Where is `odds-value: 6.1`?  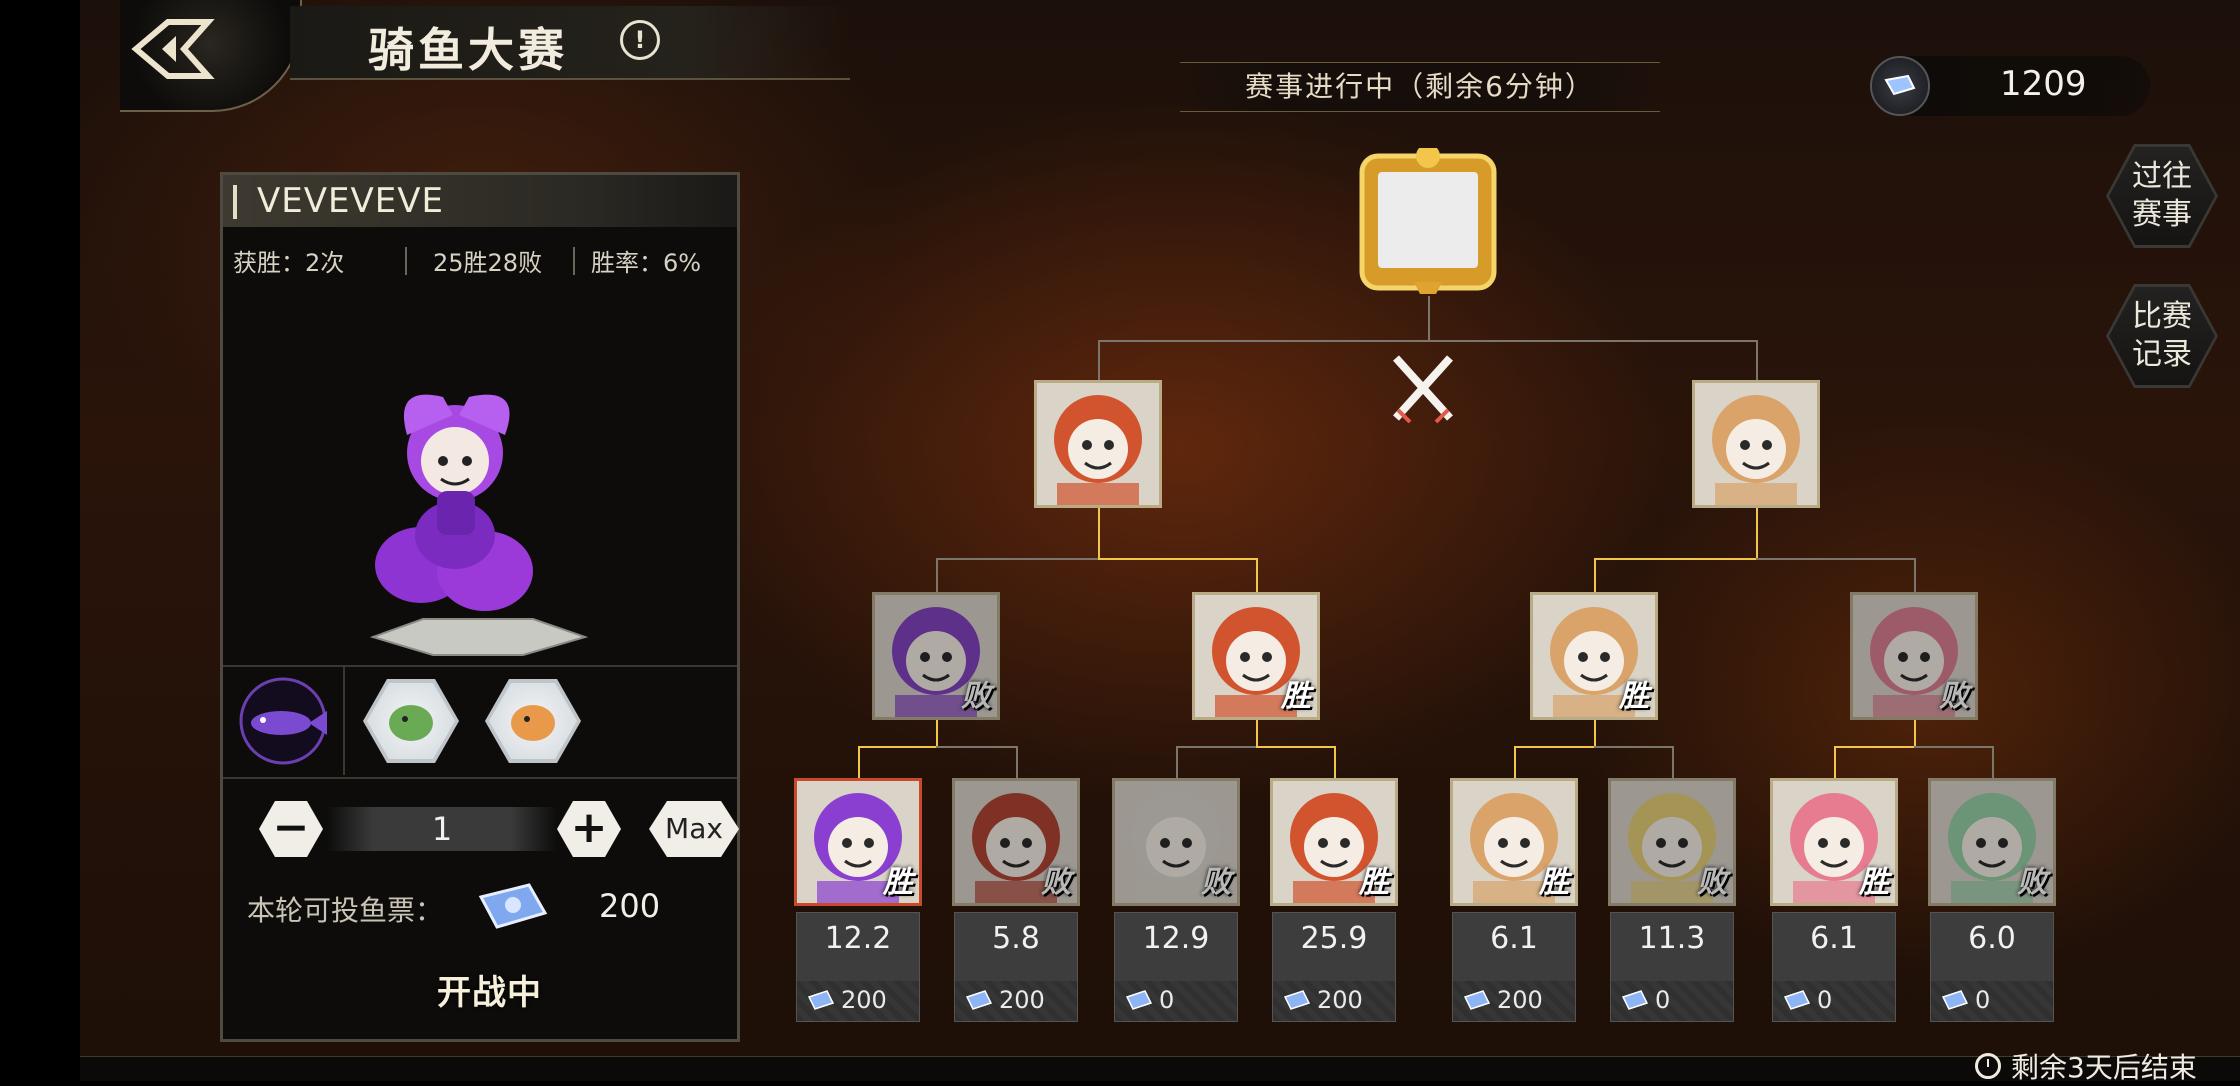 odds-value: 6.1 is located at coordinates (1834, 938).